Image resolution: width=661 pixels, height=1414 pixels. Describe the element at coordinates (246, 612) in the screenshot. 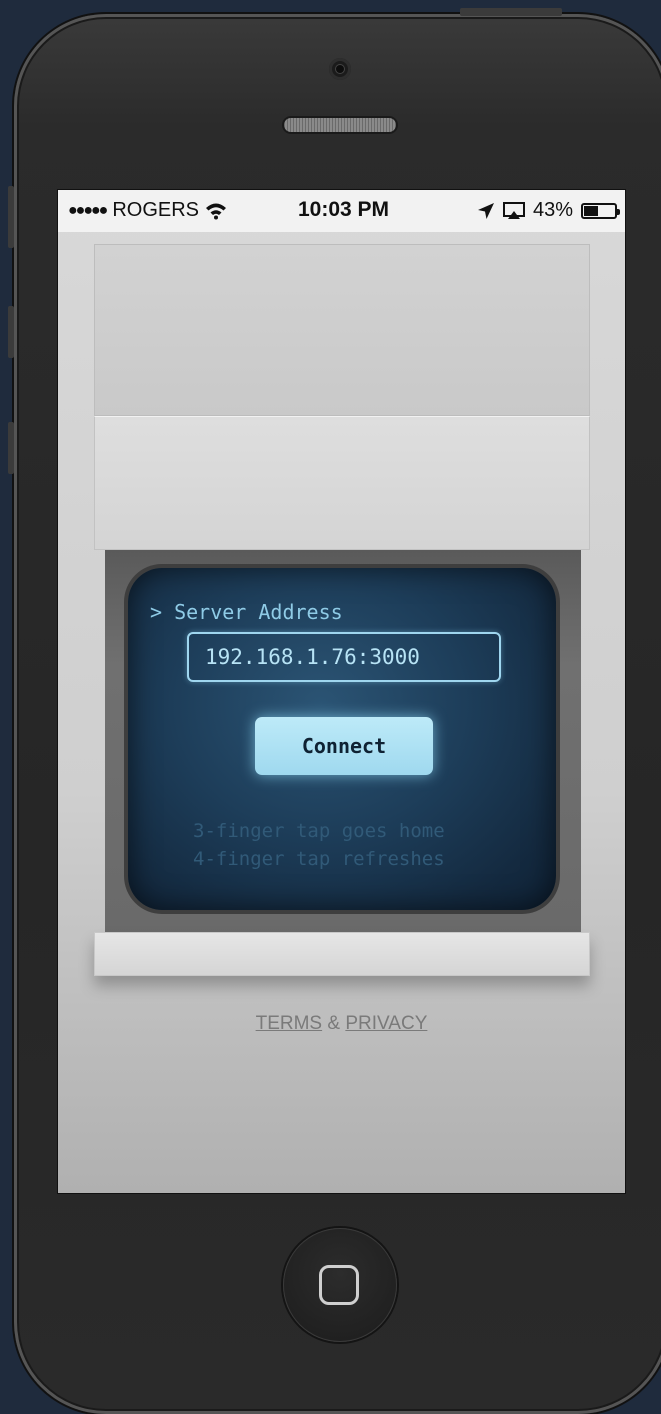

I see `server-address-label: > Server Address` at that location.